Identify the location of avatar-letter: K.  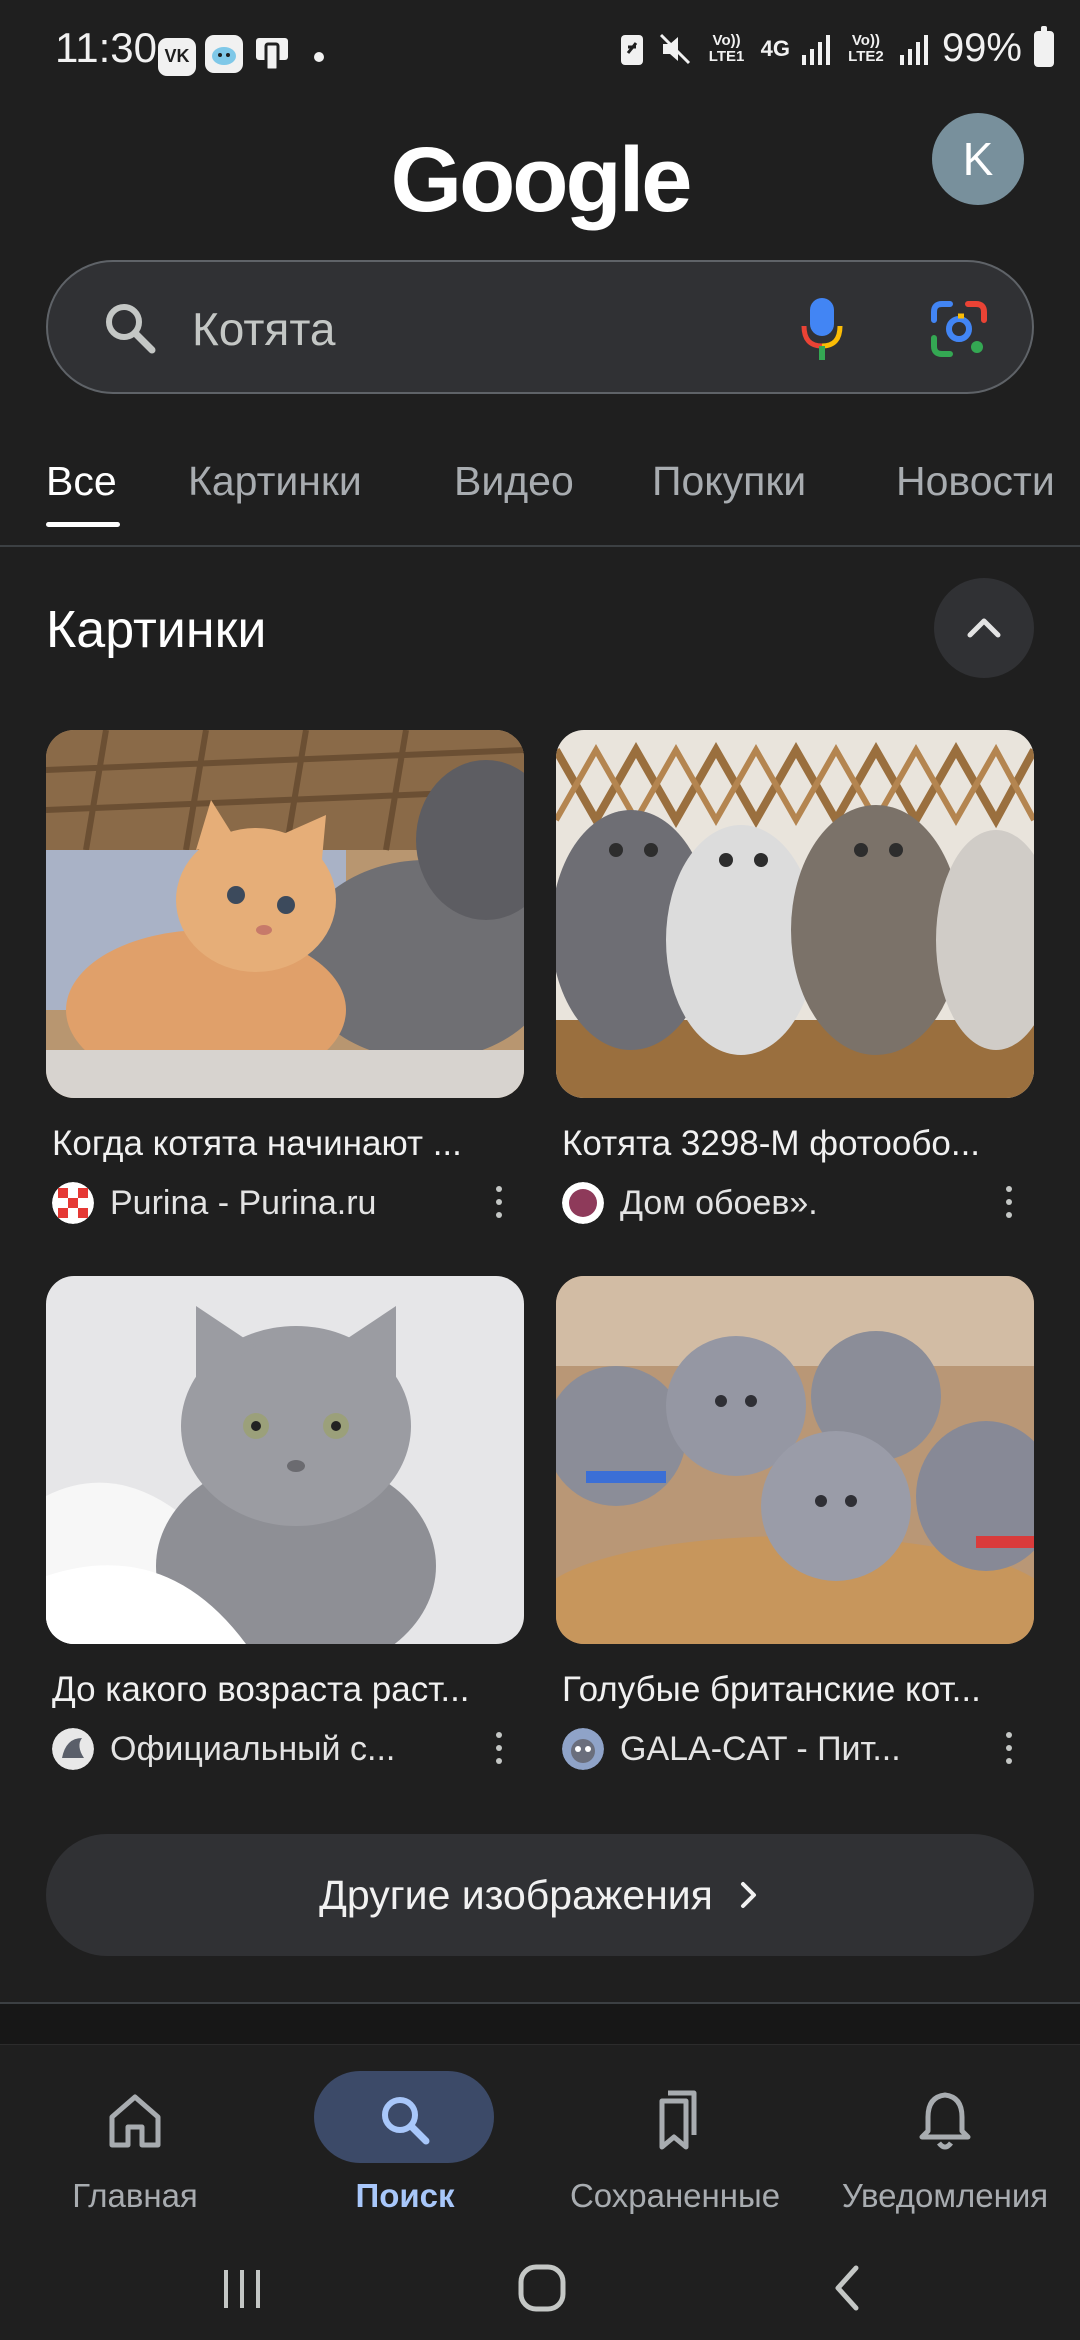
(978, 159).